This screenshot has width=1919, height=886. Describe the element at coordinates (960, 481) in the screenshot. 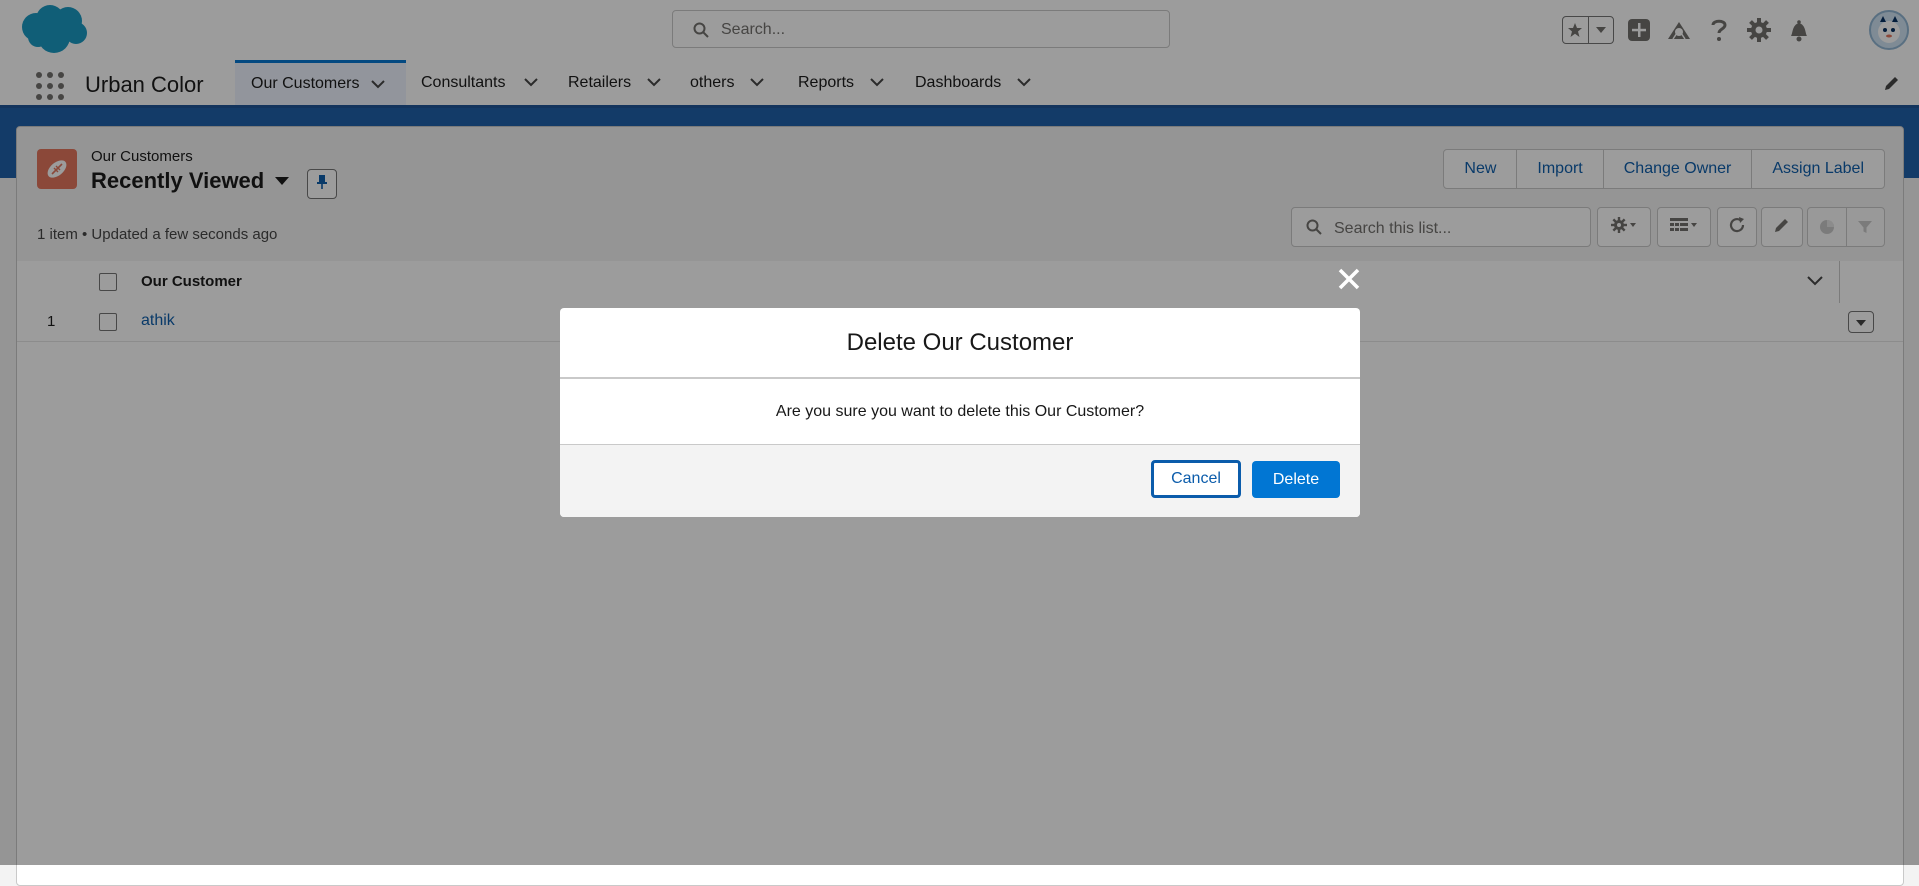

I see `modal-footer: Cancel Delete` at that location.